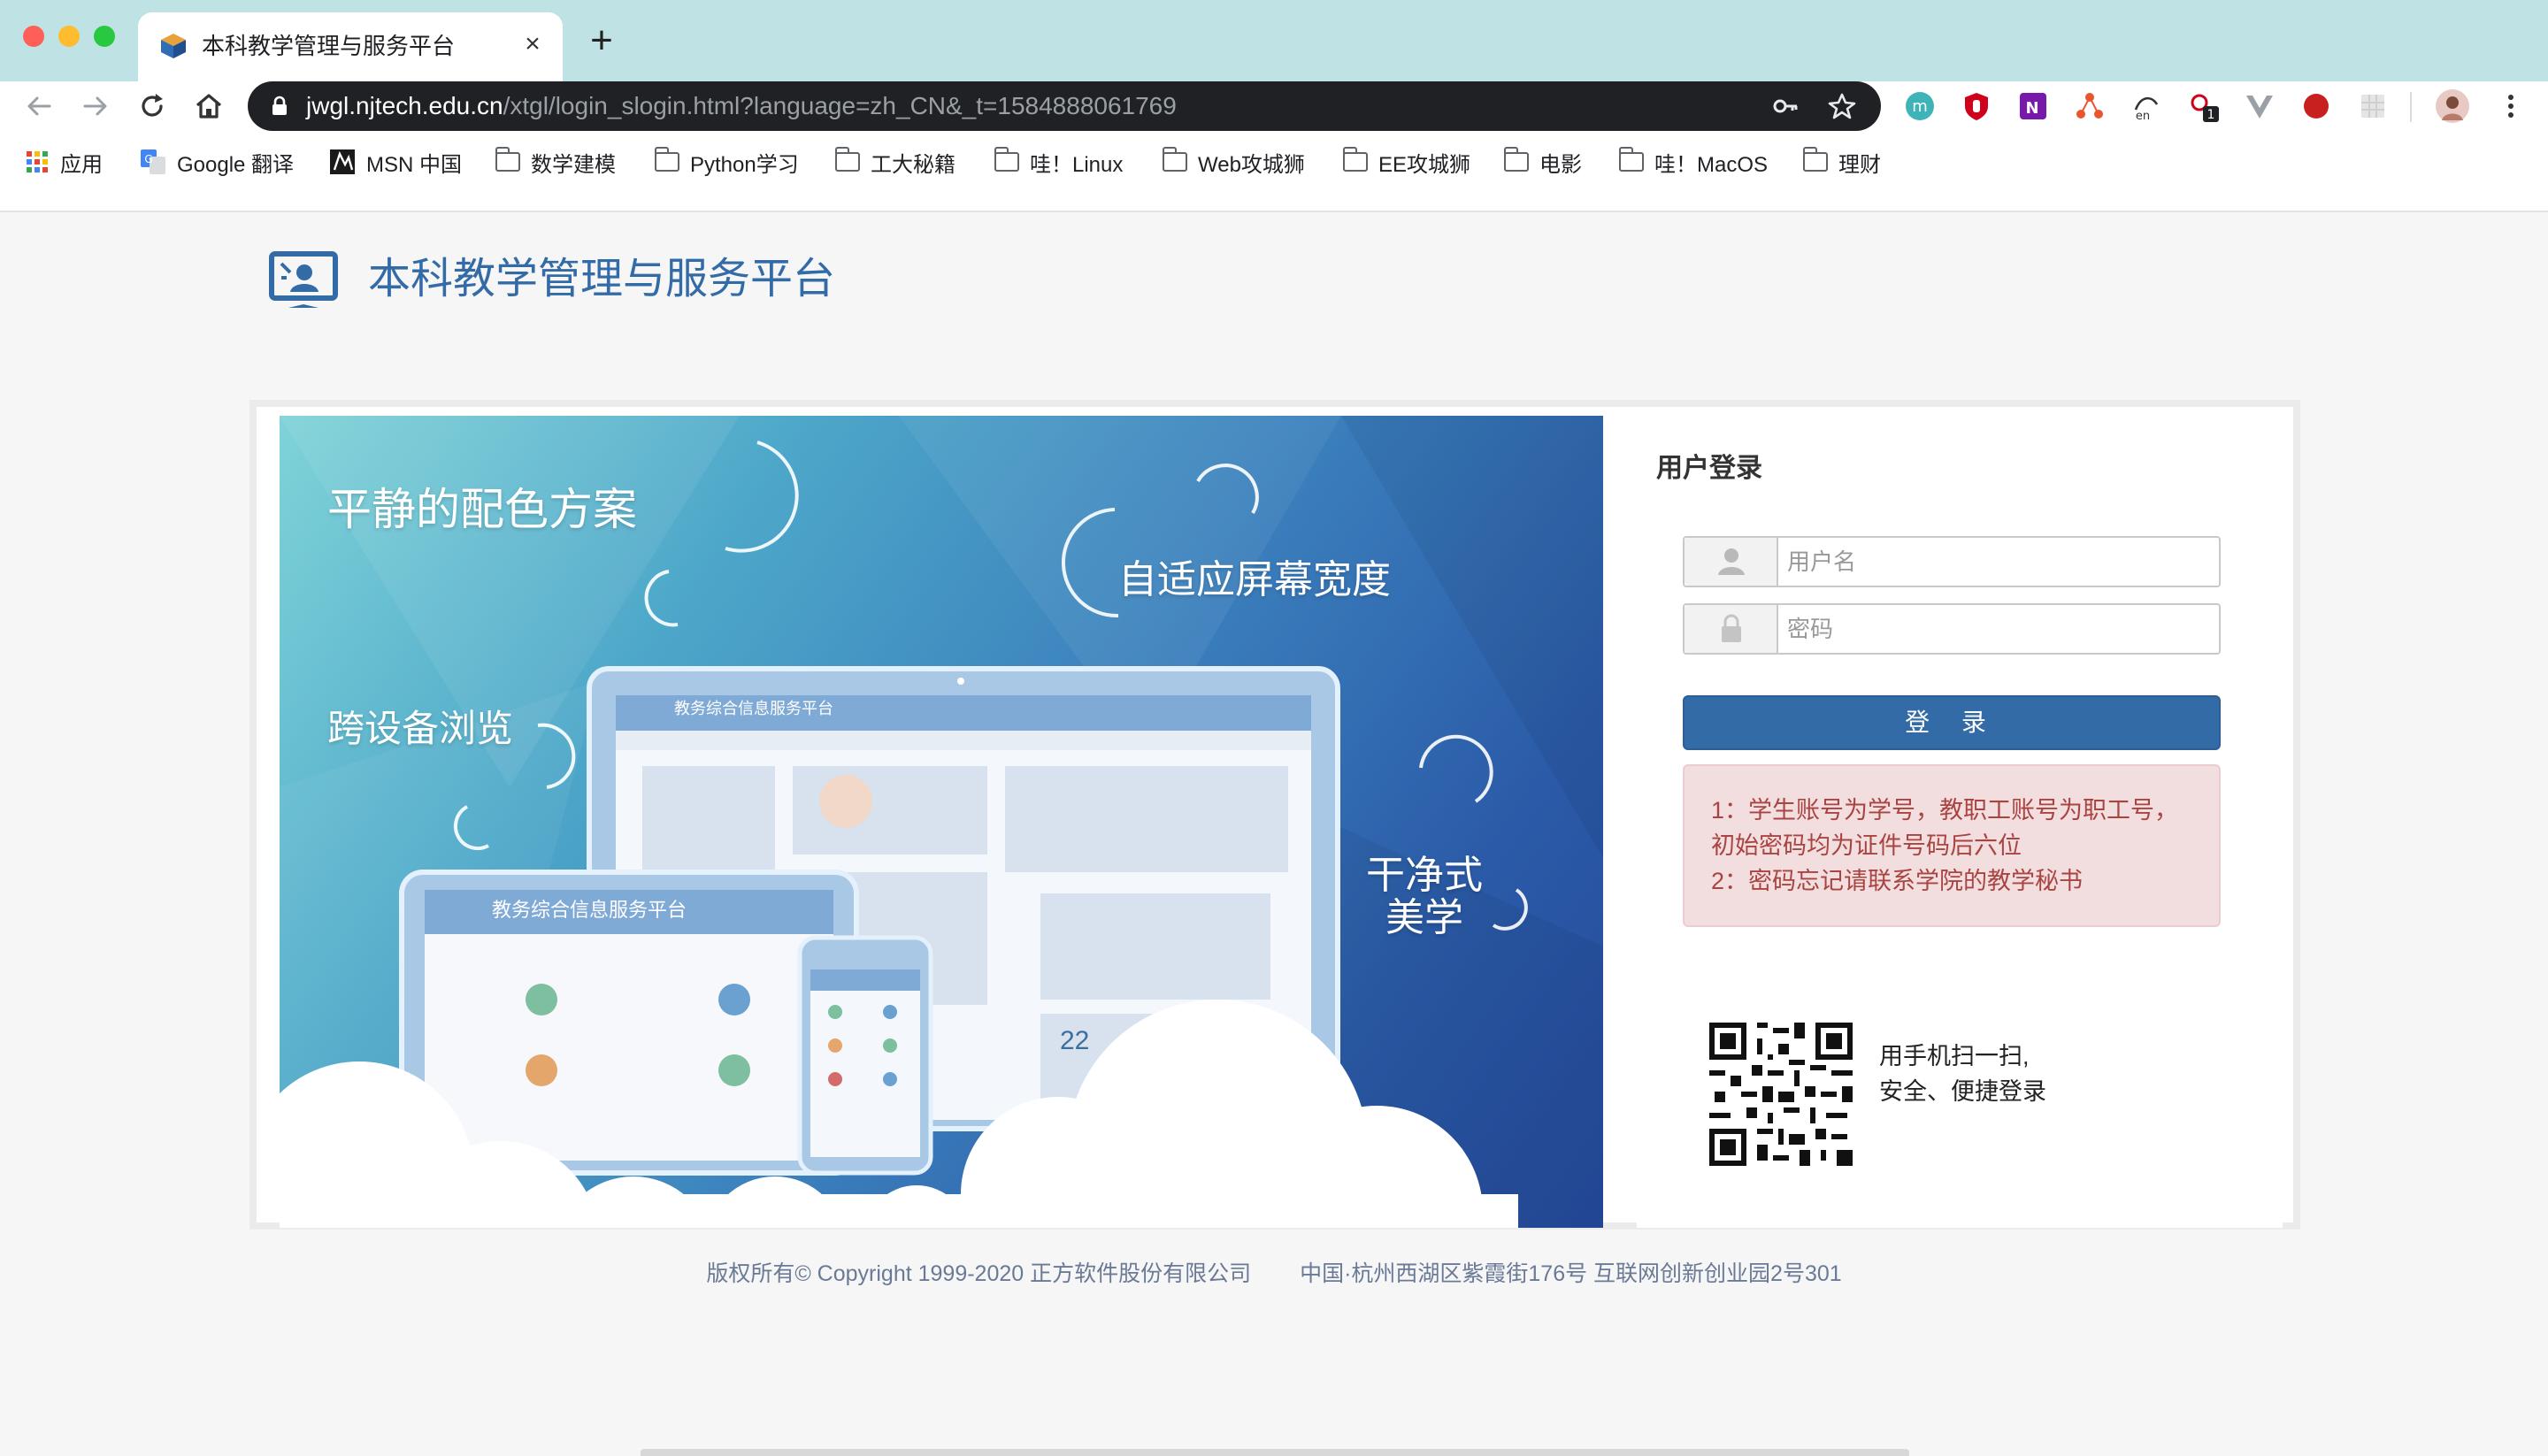 The image size is (2548, 1456). I want to click on mock-portal-title-tablet: 教务综合信息服务平台, so click(589, 910).